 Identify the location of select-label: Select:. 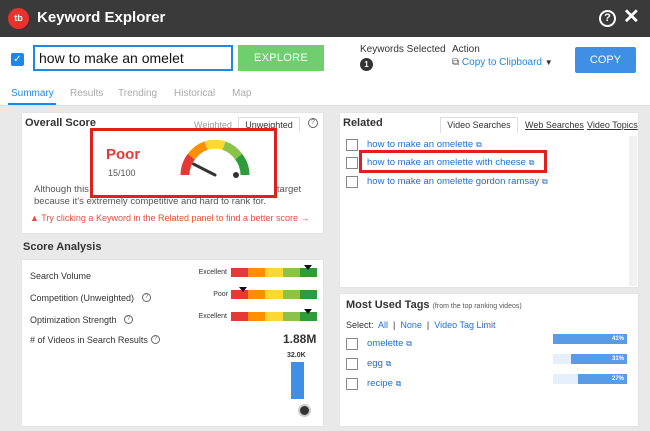
(360, 325).